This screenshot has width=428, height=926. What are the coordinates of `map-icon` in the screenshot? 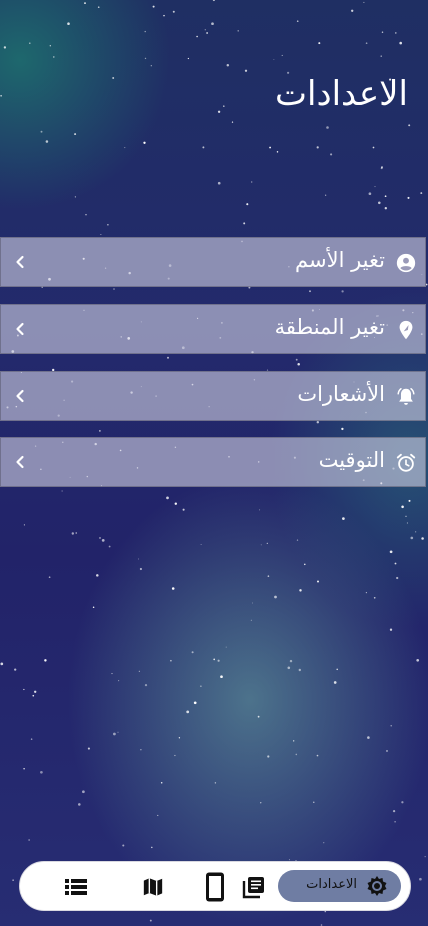 It's located at (153, 887).